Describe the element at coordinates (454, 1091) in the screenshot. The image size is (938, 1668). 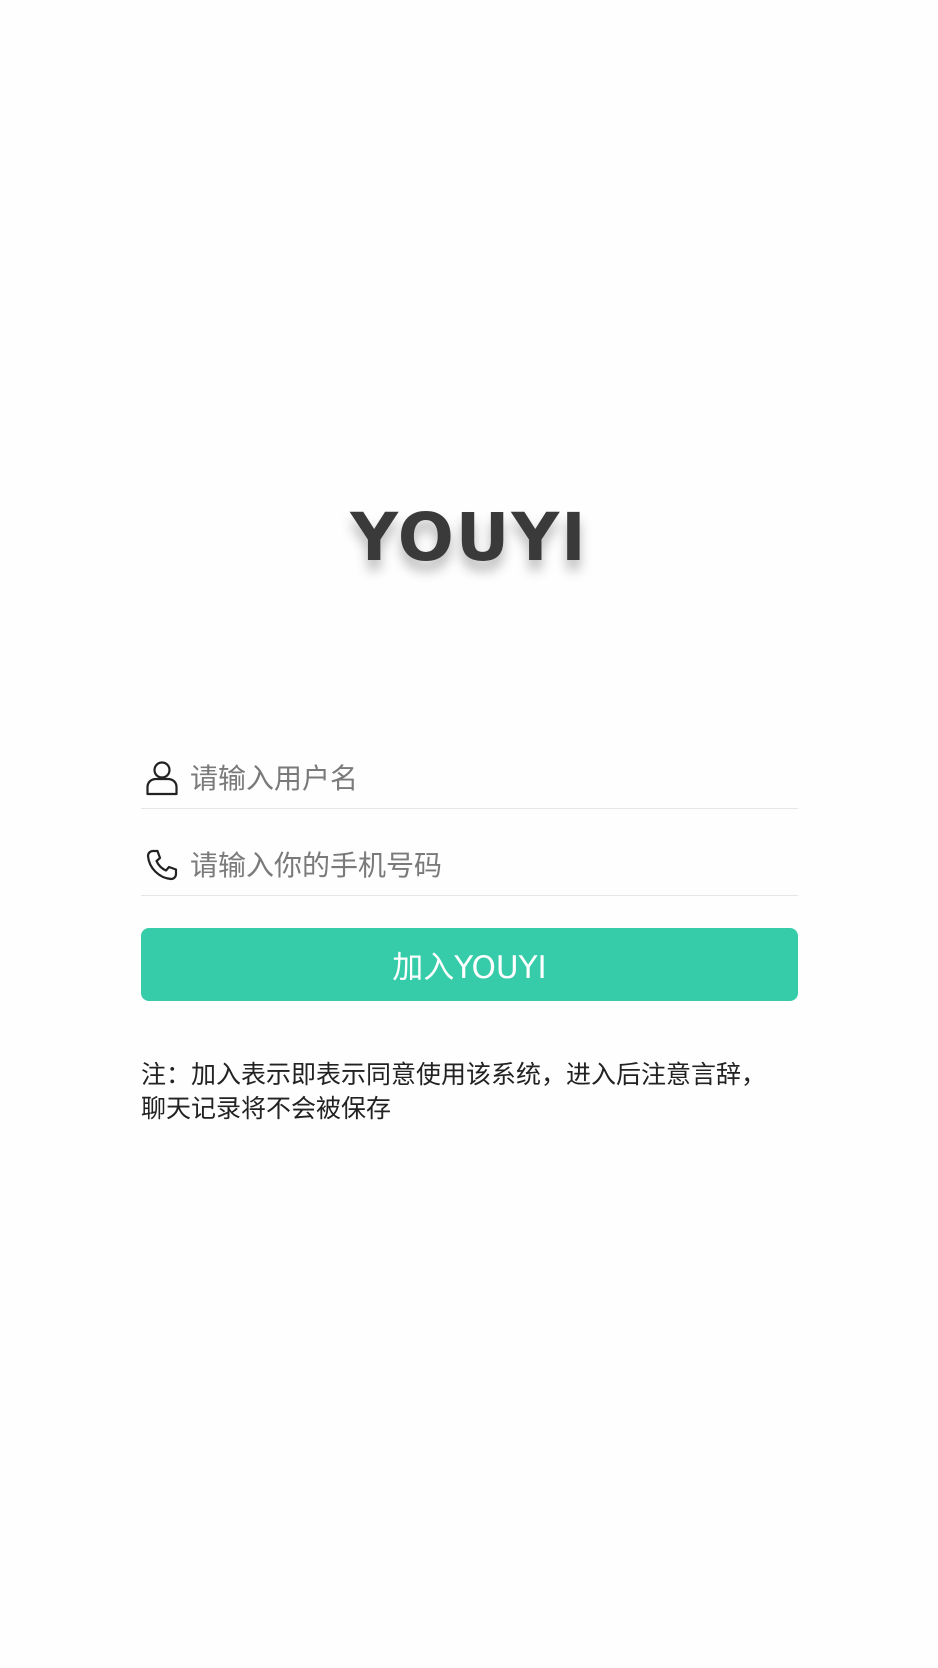
I see `terms-note: 注：加入表示即表示同意使用该系统，进入后注意言辞，聊天记录将不会被保存` at that location.